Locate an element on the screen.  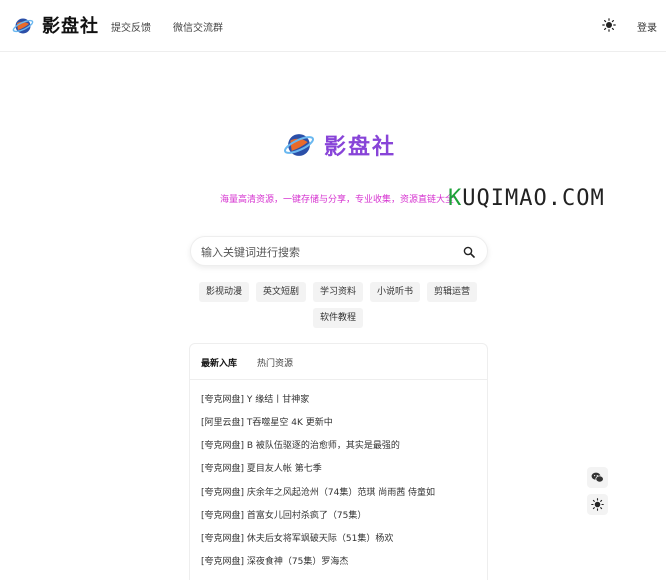
list-item: [夸克网盘] 首富女儿回村杀疯了（75集） is located at coordinates (283, 514).